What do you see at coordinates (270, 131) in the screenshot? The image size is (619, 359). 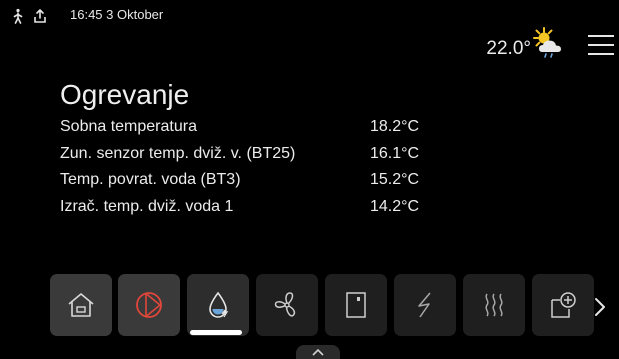 I see `reading-row: Sobna temperatura 18.2°C` at bounding box center [270, 131].